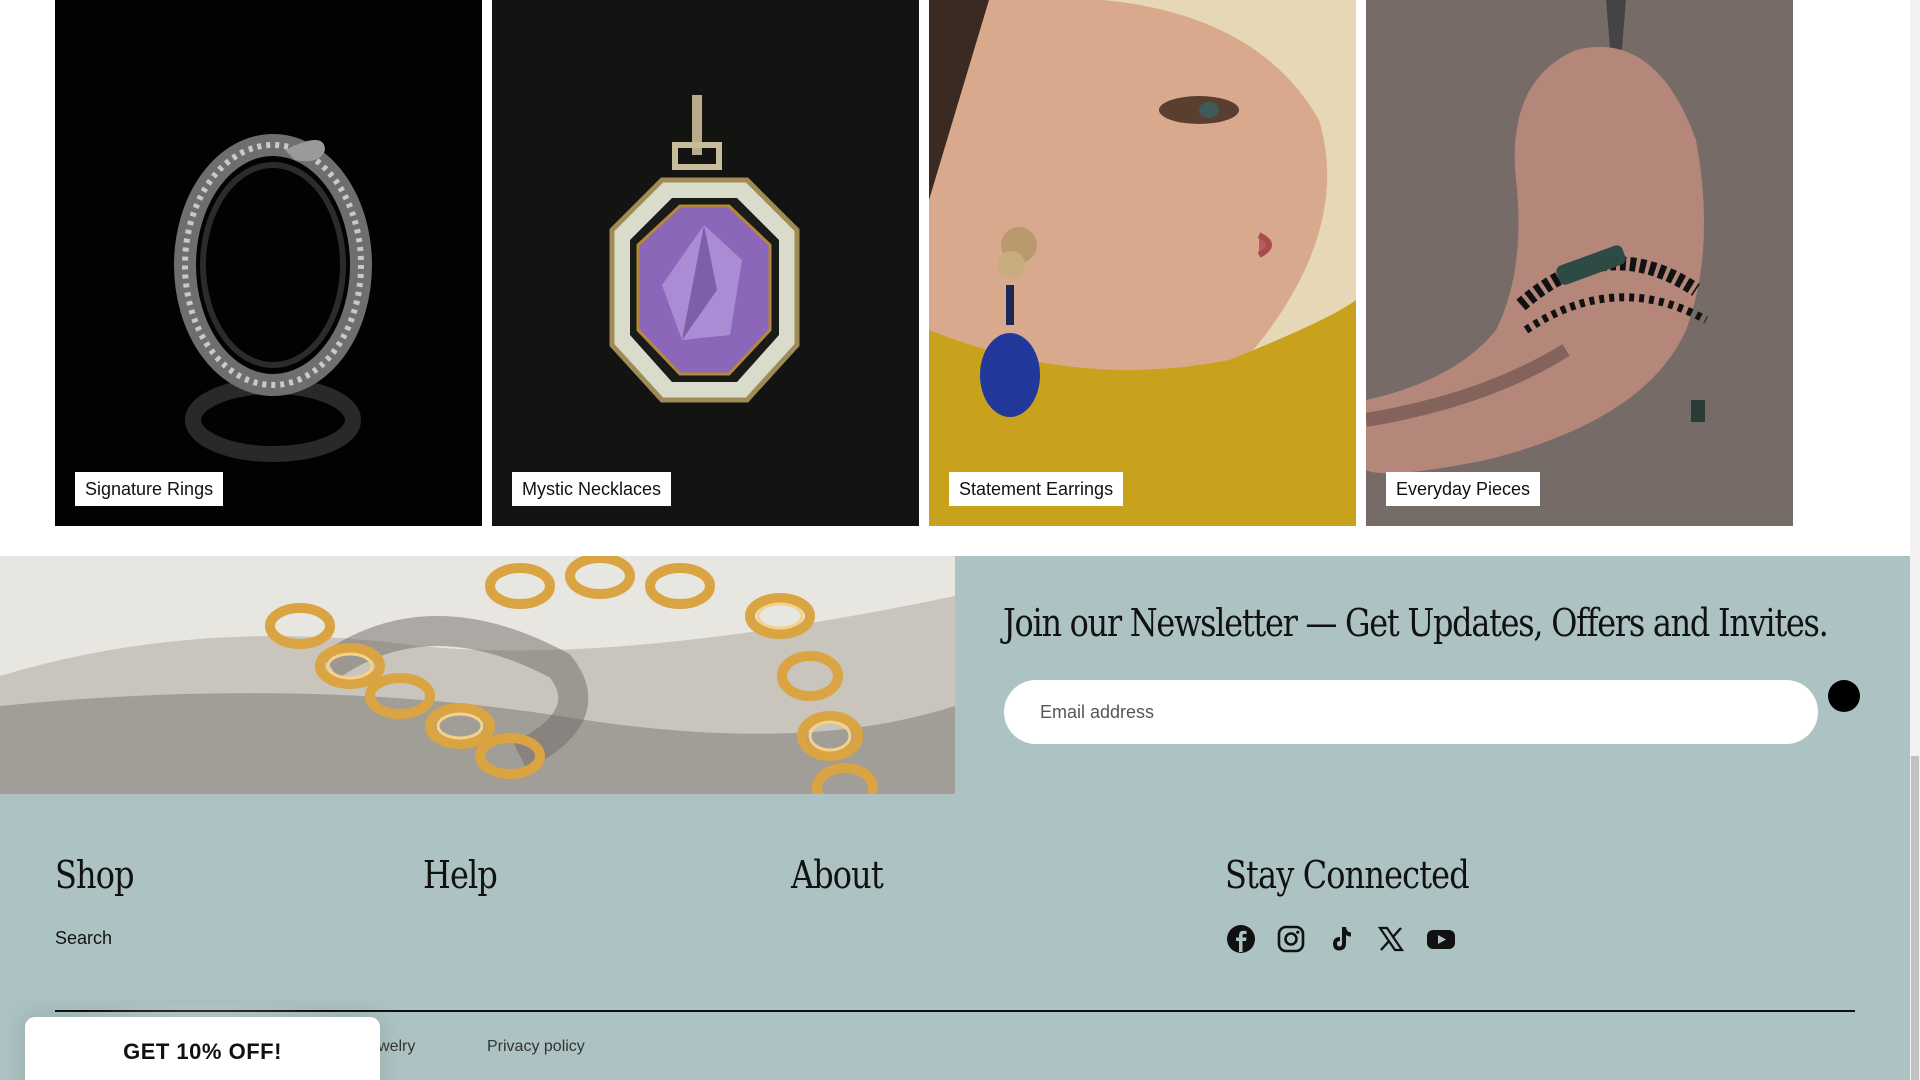  What do you see at coordinates (149, 489) in the screenshot?
I see `collection-label: Signature Rings` at bounding box center [149, 489].